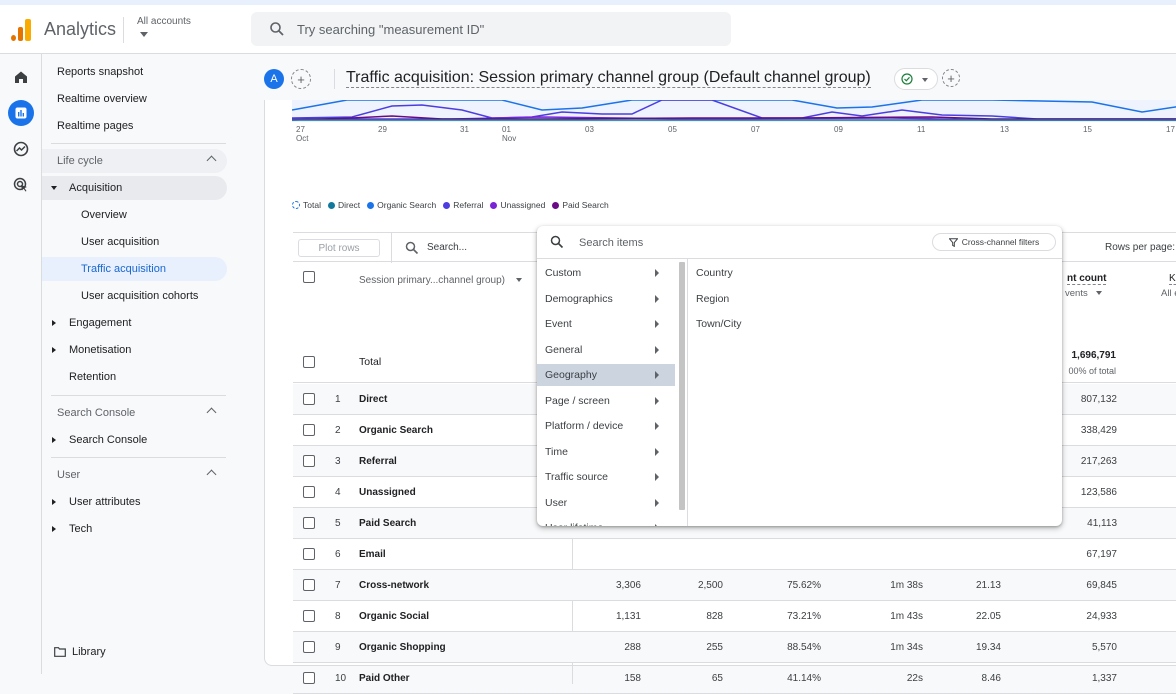 The height and width of the screenshot is (694, 1176). Describe the element at coordinates (714, 647) in the screenshot. I see `cell-engaged: 255` at that location.